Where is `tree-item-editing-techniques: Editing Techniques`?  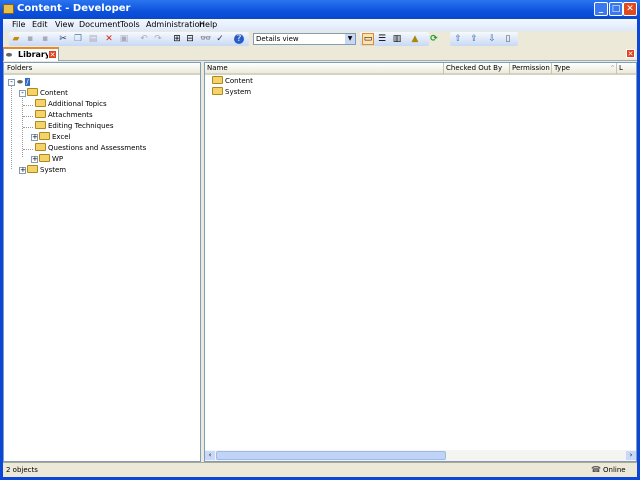 tree-item-editing-techniques: Editing Techniques is located at coordinates (74, 126).